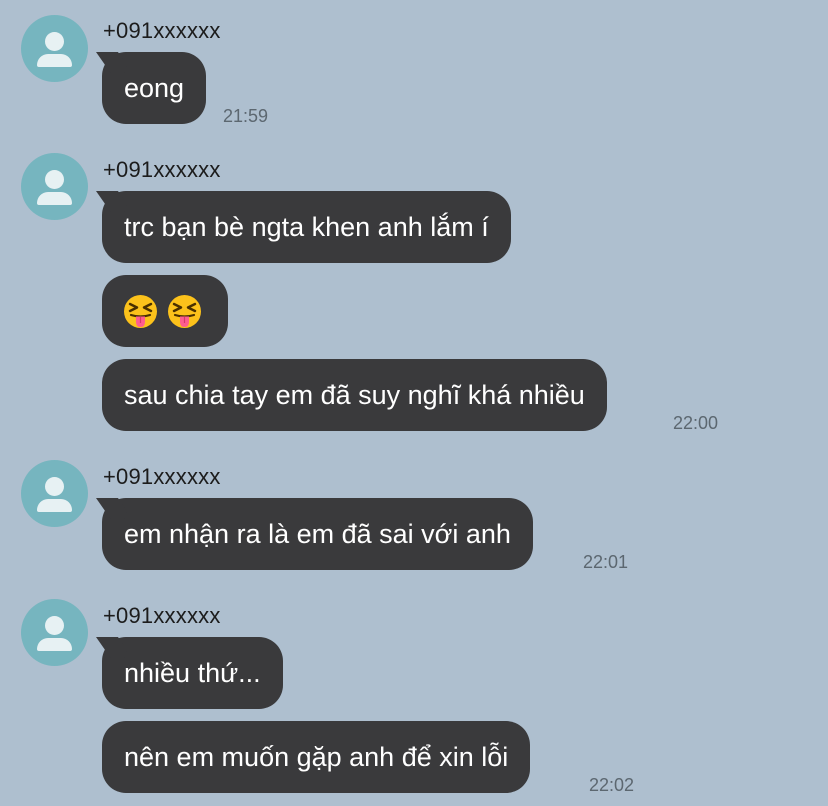  Describe the element at coordinates (696, 423) in the screenshot. I see `message-time: 22:00` at that location.